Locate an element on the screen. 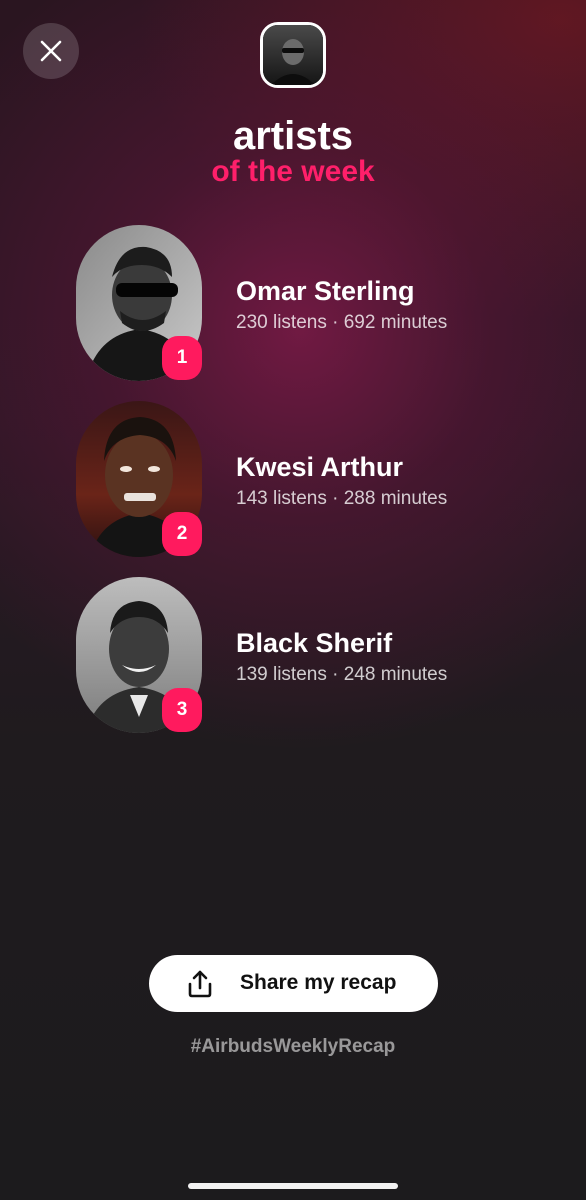  page-title: artists is located at coordinates (293, 136).